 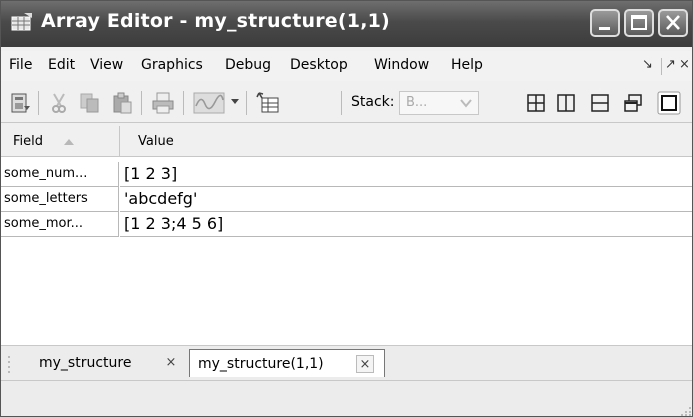 What do you see at coordinates (647, 64) in the screenshot?
I see `dock-button: ↘` at bounding box center [647, 64].